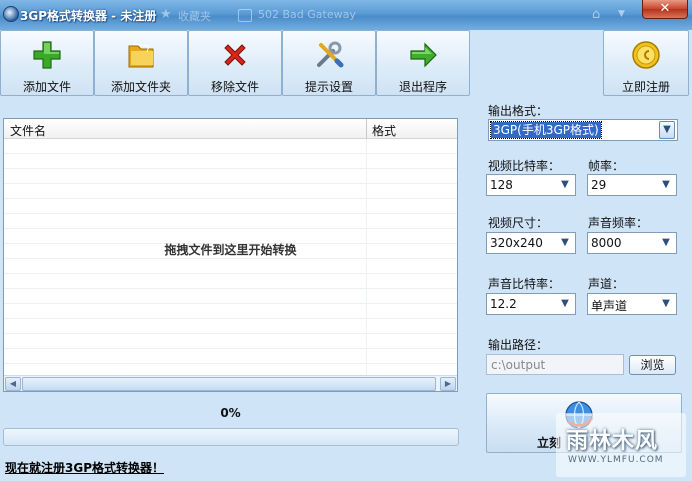  I want to click on audio-bitrate-label: 声音比特率：, so click(524, 284).